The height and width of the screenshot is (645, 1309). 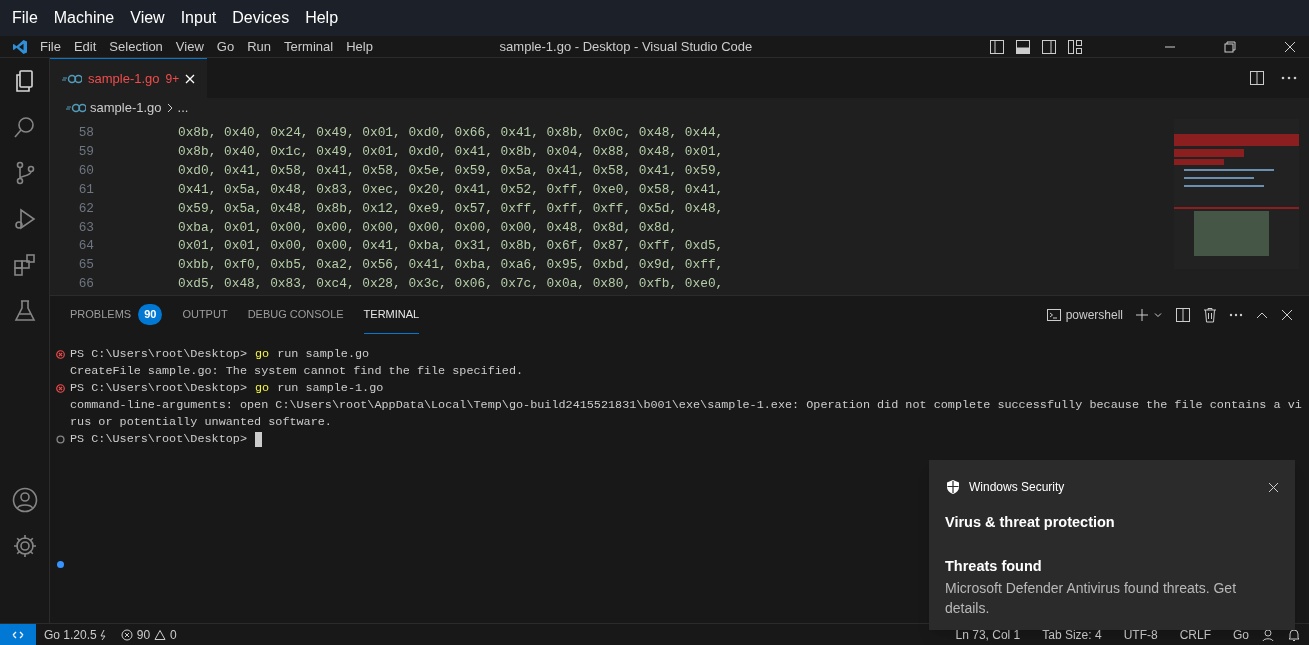 What do you see at coordinates (1049, 46) in the screenshot?
I see `toggle-secondary-sidebar-icon` at bounding box center [1049, 46].